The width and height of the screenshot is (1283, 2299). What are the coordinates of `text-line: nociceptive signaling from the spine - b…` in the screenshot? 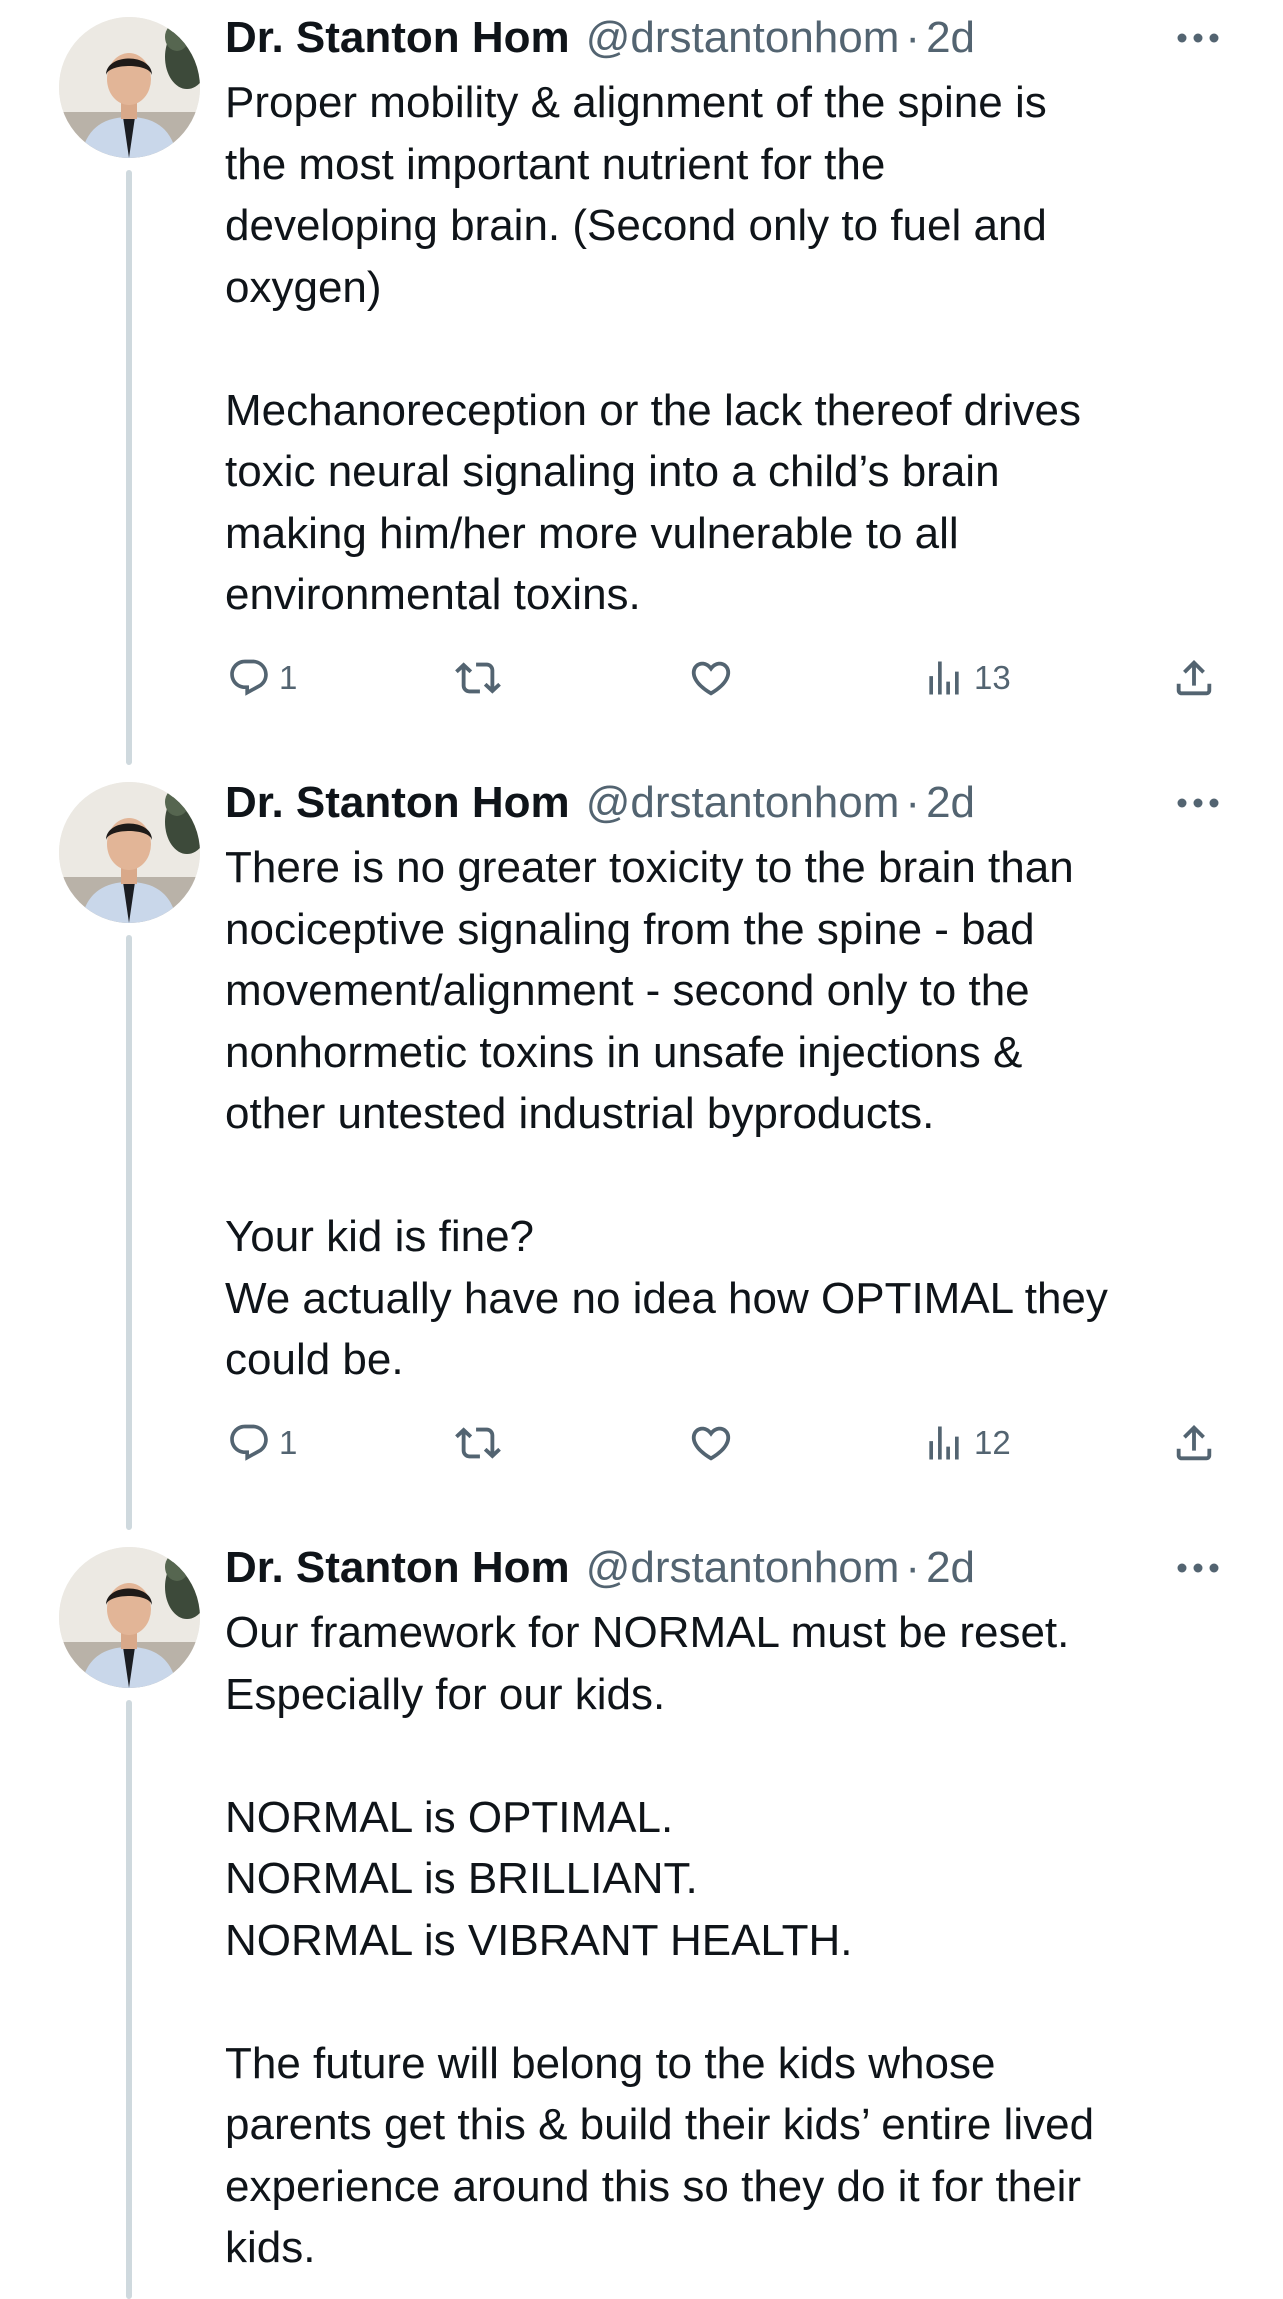 It's located at (630, 929).